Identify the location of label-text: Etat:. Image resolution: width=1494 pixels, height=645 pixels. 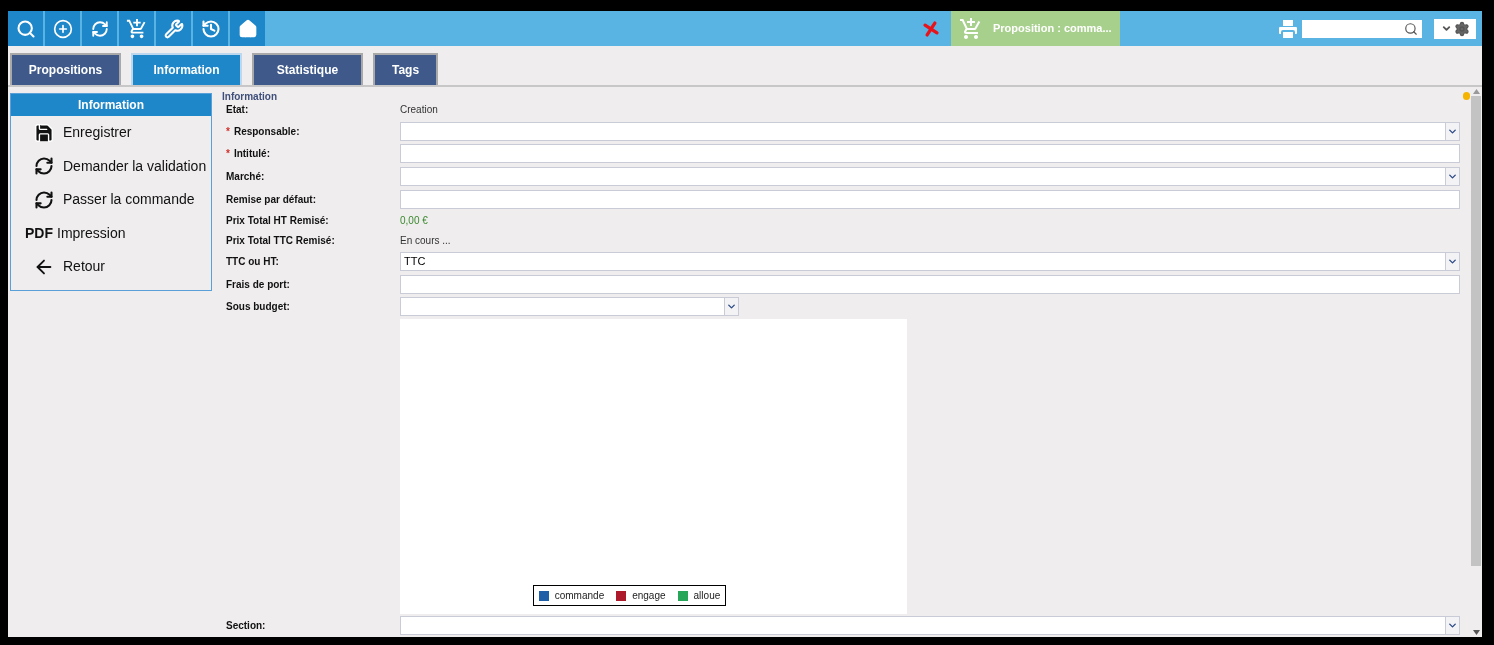
(237, 110).